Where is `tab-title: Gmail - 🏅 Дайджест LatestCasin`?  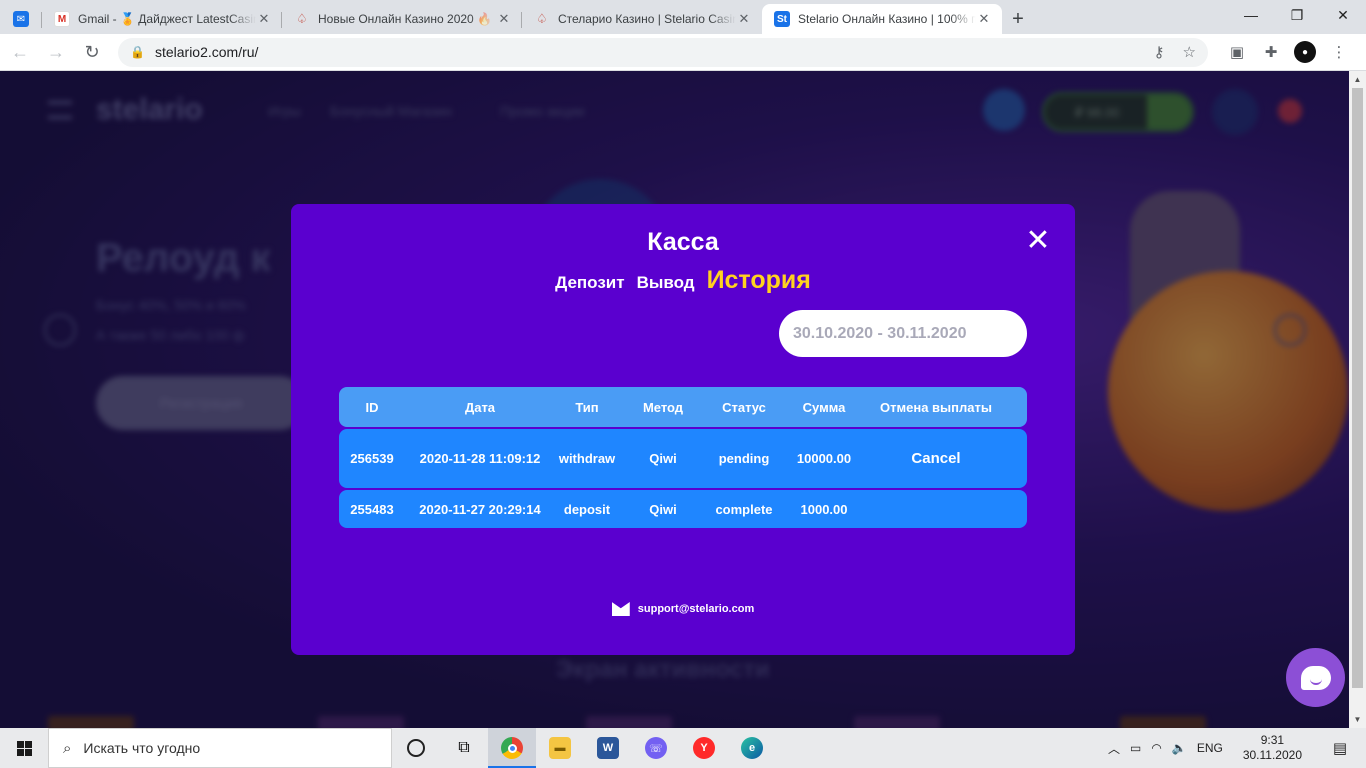
tab-title: Gmail - 🏅 Дайджест LatestCasin is located at coordinates (167, 19).